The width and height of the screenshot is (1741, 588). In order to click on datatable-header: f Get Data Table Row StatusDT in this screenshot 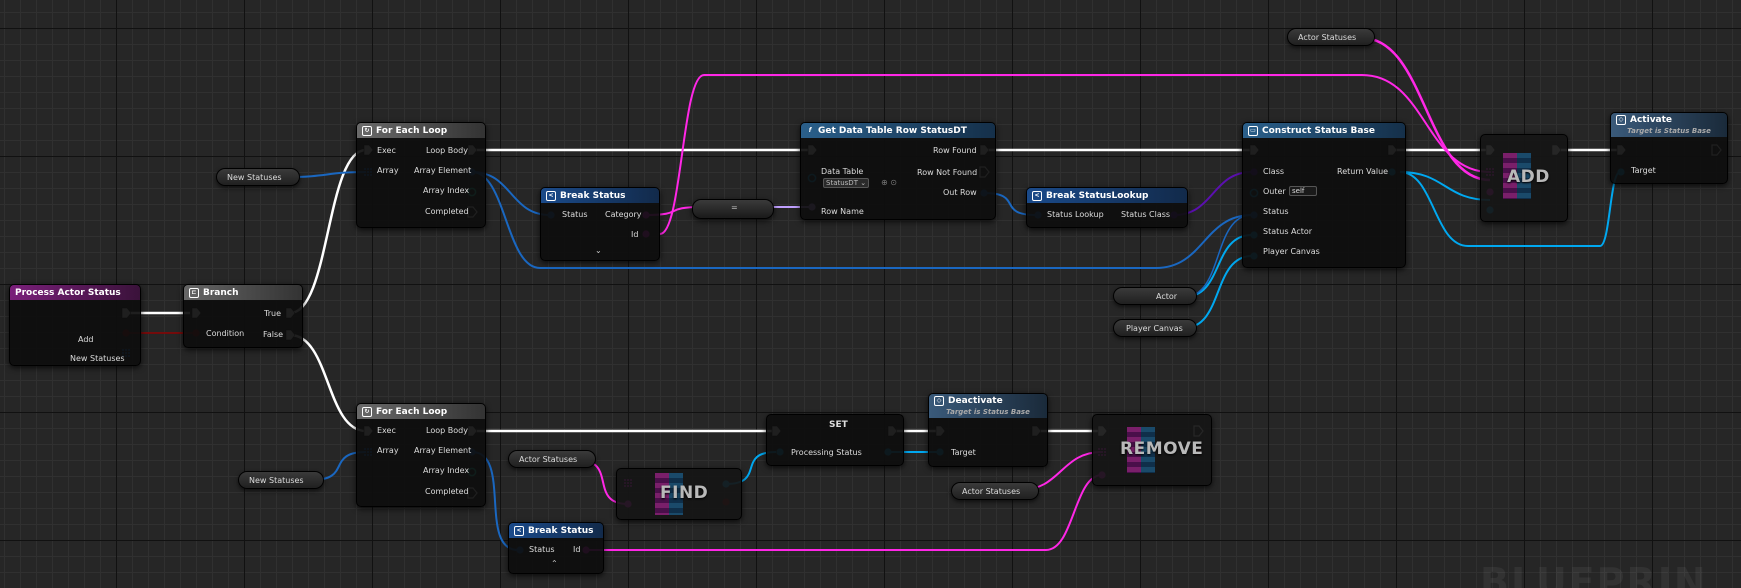, I will do `click(898, 130)`.